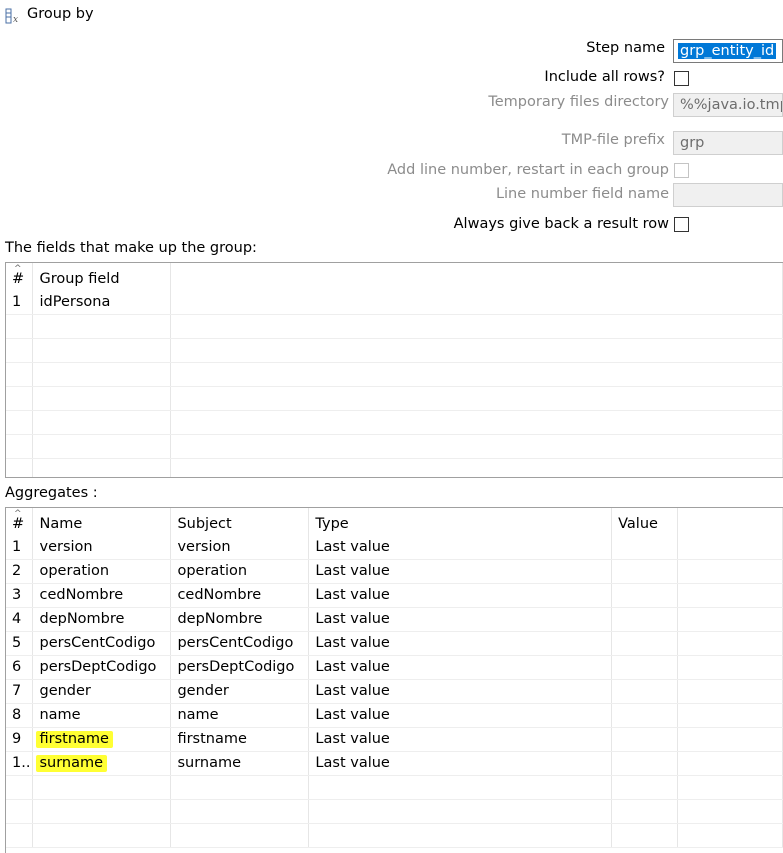 Image resolution: width=783 pixels, height=853 pixels. I want to click on table-row: 5 persCentCodigo persCentCodigo Last value, so click(394, 643).